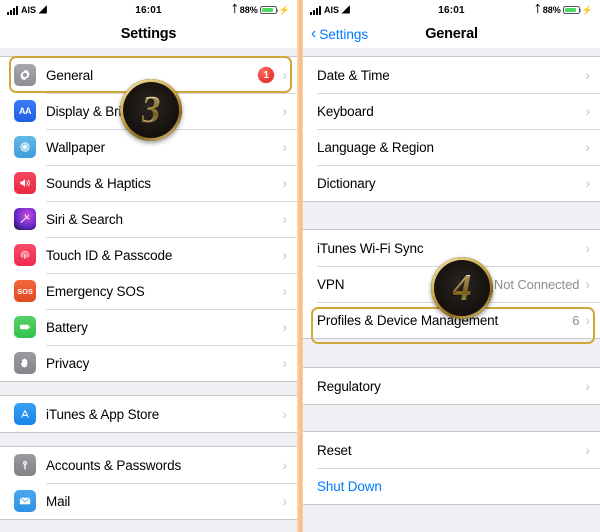  What do you see at coordinates (75, 147) in the screenshot?
I see `sidebar-item-label: Wallpaper` at bounding box center [75, 147].